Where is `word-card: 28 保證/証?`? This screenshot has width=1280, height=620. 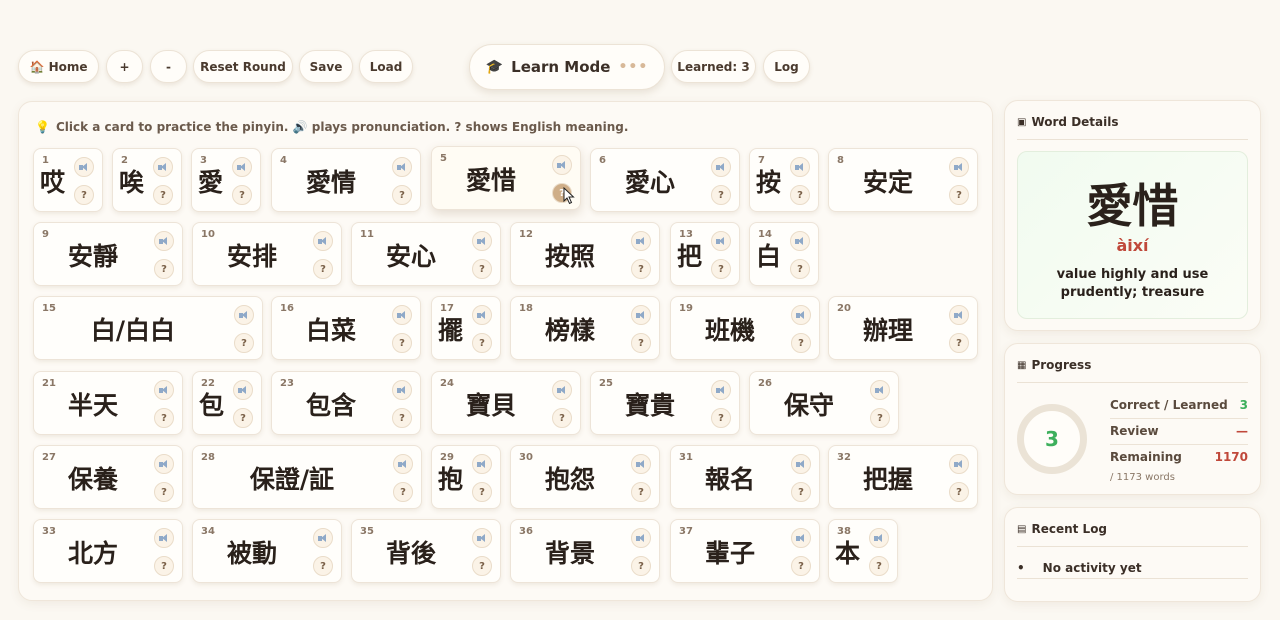
word-card: 28 保證/証? is located at coordinates (307, 477).